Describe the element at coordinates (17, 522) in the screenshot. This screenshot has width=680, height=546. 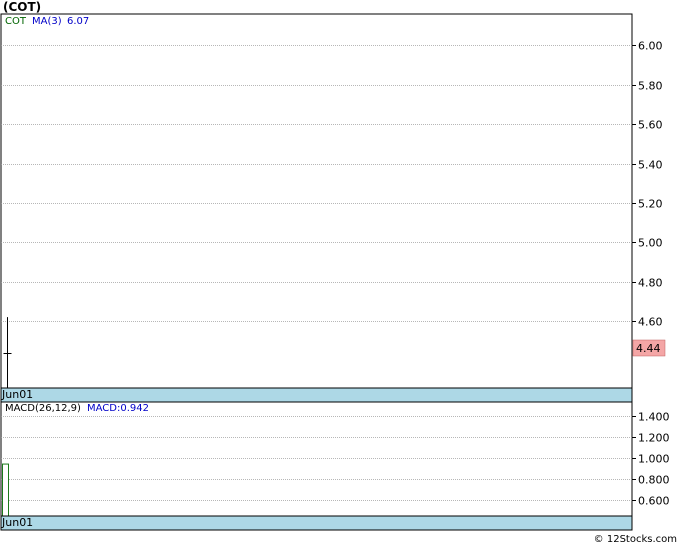
I see `macd-date-label: Jun01` at that location.